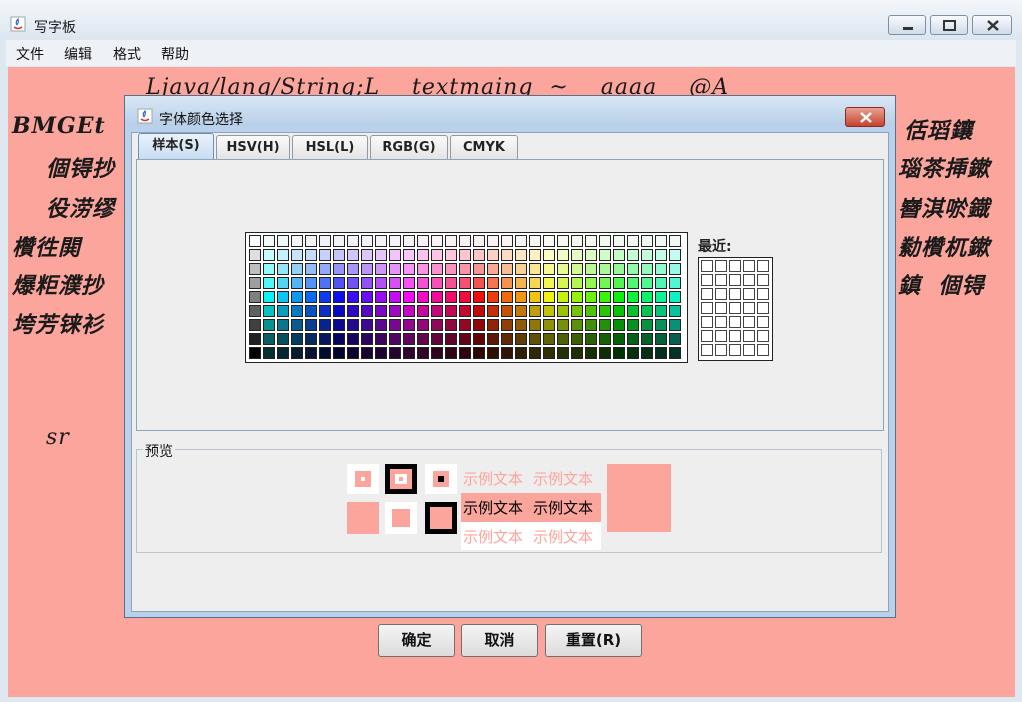 The width and height of the screenshot is (1022, 702). Describe the element at coordinates (992, 25) in the screenshot. I see `close-button` at that location.